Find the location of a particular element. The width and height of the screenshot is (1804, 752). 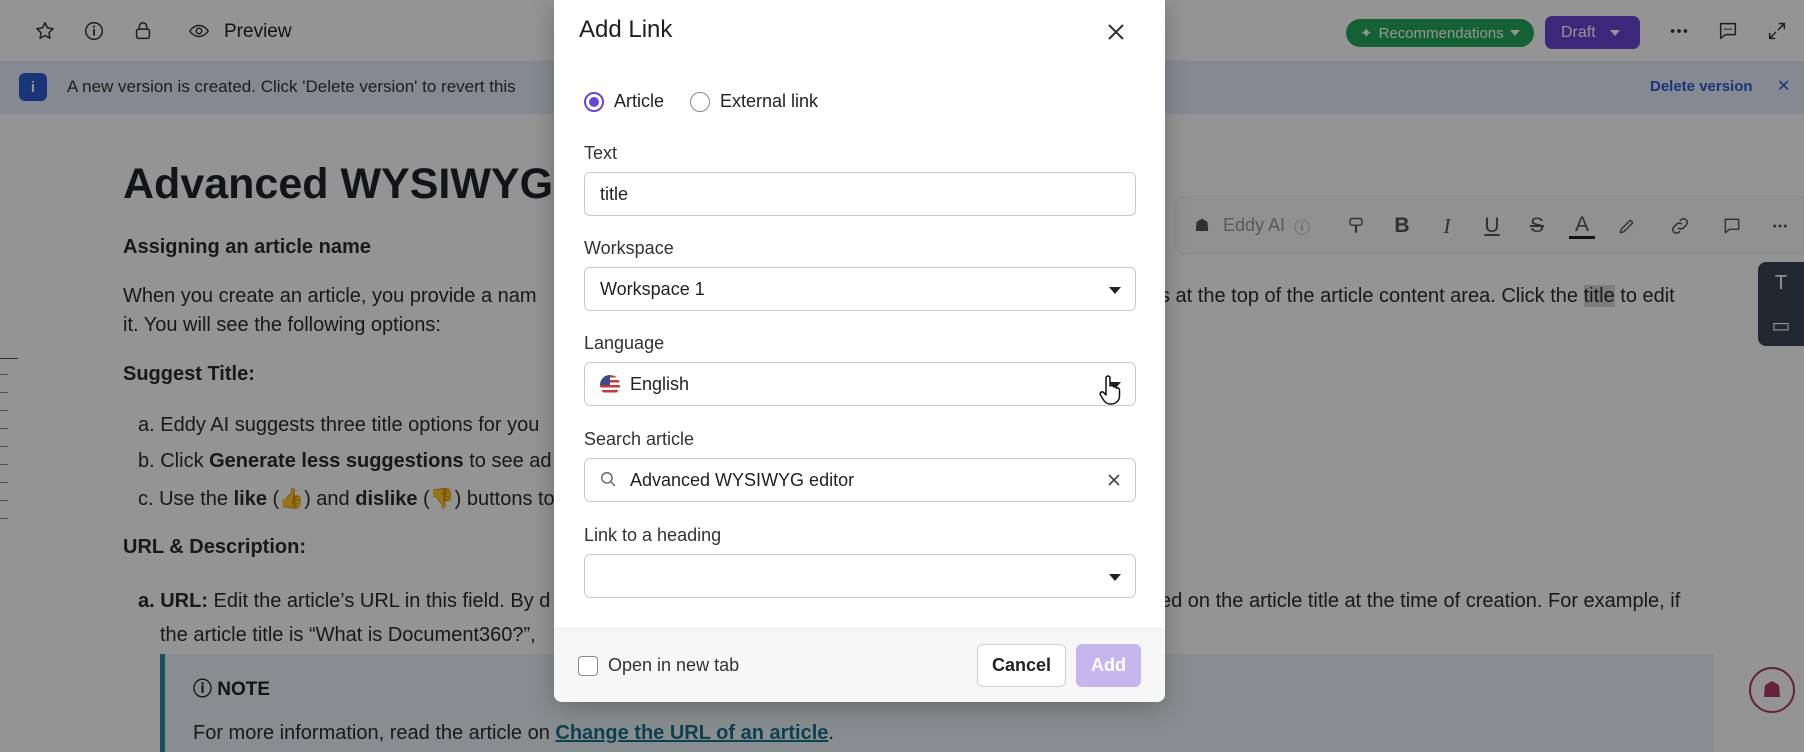

link-heading-label: Link to a heading is located at coordinates (653, 535).